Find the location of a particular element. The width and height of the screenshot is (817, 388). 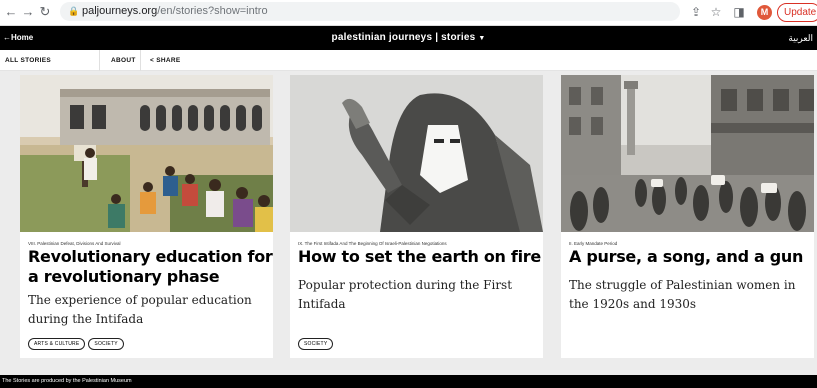

back-arrow-icon: ← is located at coordinates (11, 12).